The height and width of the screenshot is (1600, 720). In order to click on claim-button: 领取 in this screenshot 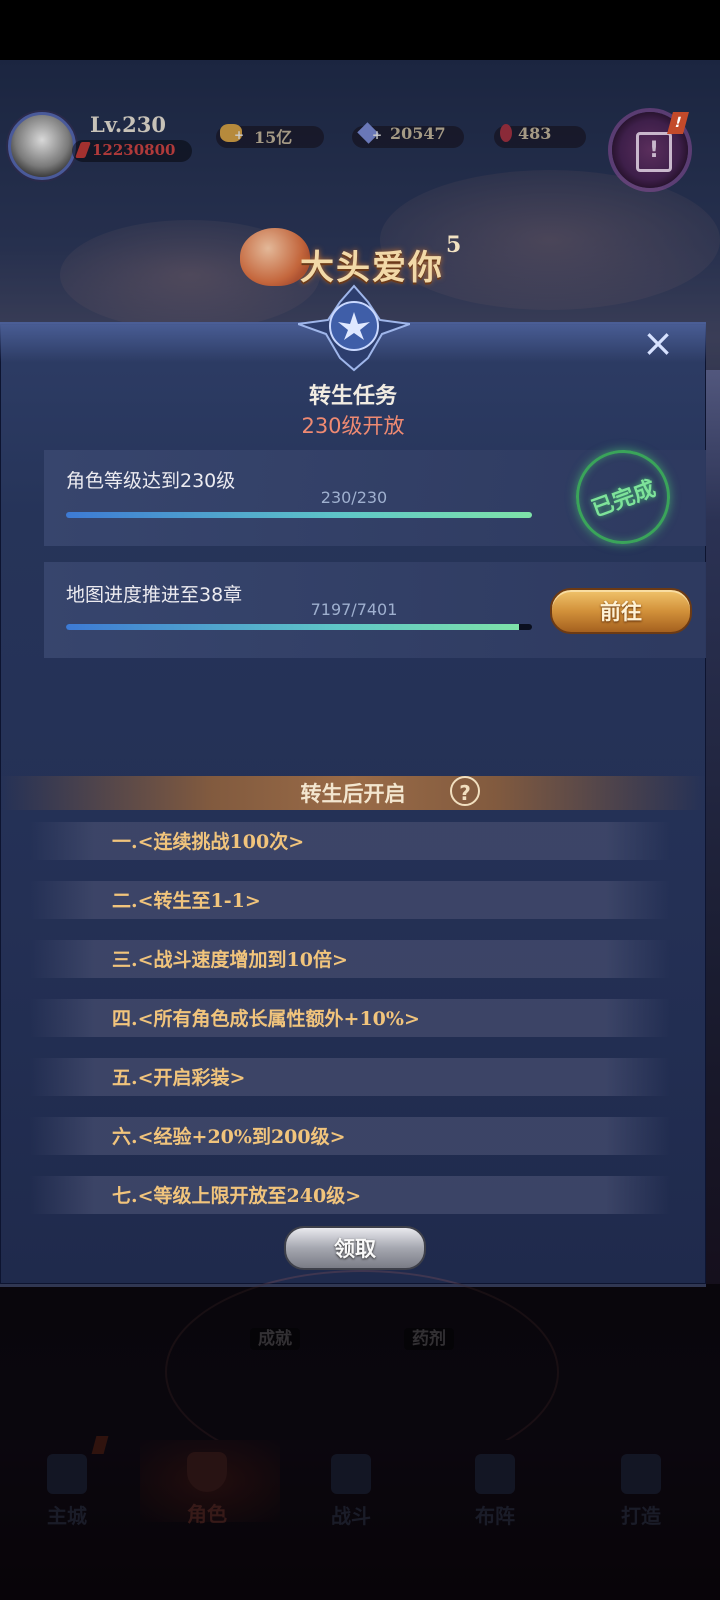, I will do `click(355, 1248)`.